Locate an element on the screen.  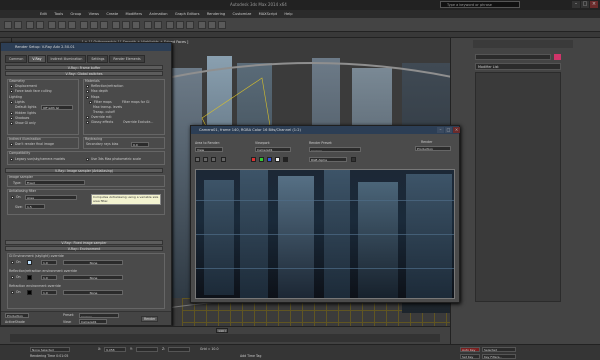
gi-env-on-checkbox is located at coordinates (12, 262).